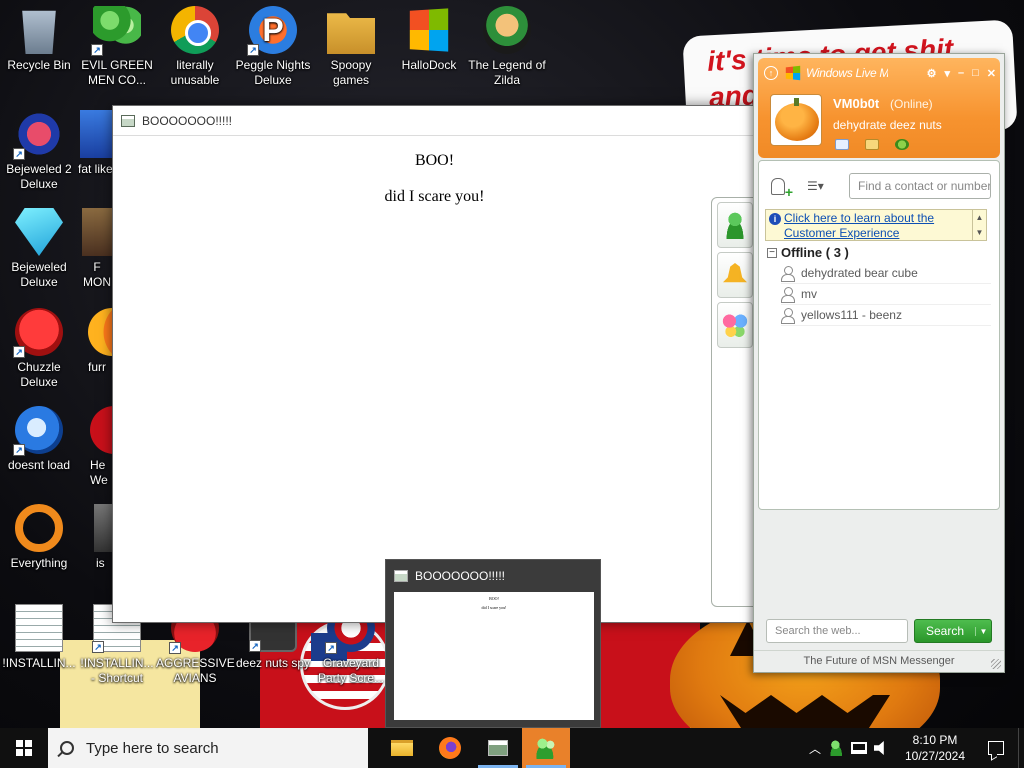 This screenshot has height=768, width=1024. Describe the element at coordinates (1021, 748) in the screenshot. I see `show-desktop-button` at that location.